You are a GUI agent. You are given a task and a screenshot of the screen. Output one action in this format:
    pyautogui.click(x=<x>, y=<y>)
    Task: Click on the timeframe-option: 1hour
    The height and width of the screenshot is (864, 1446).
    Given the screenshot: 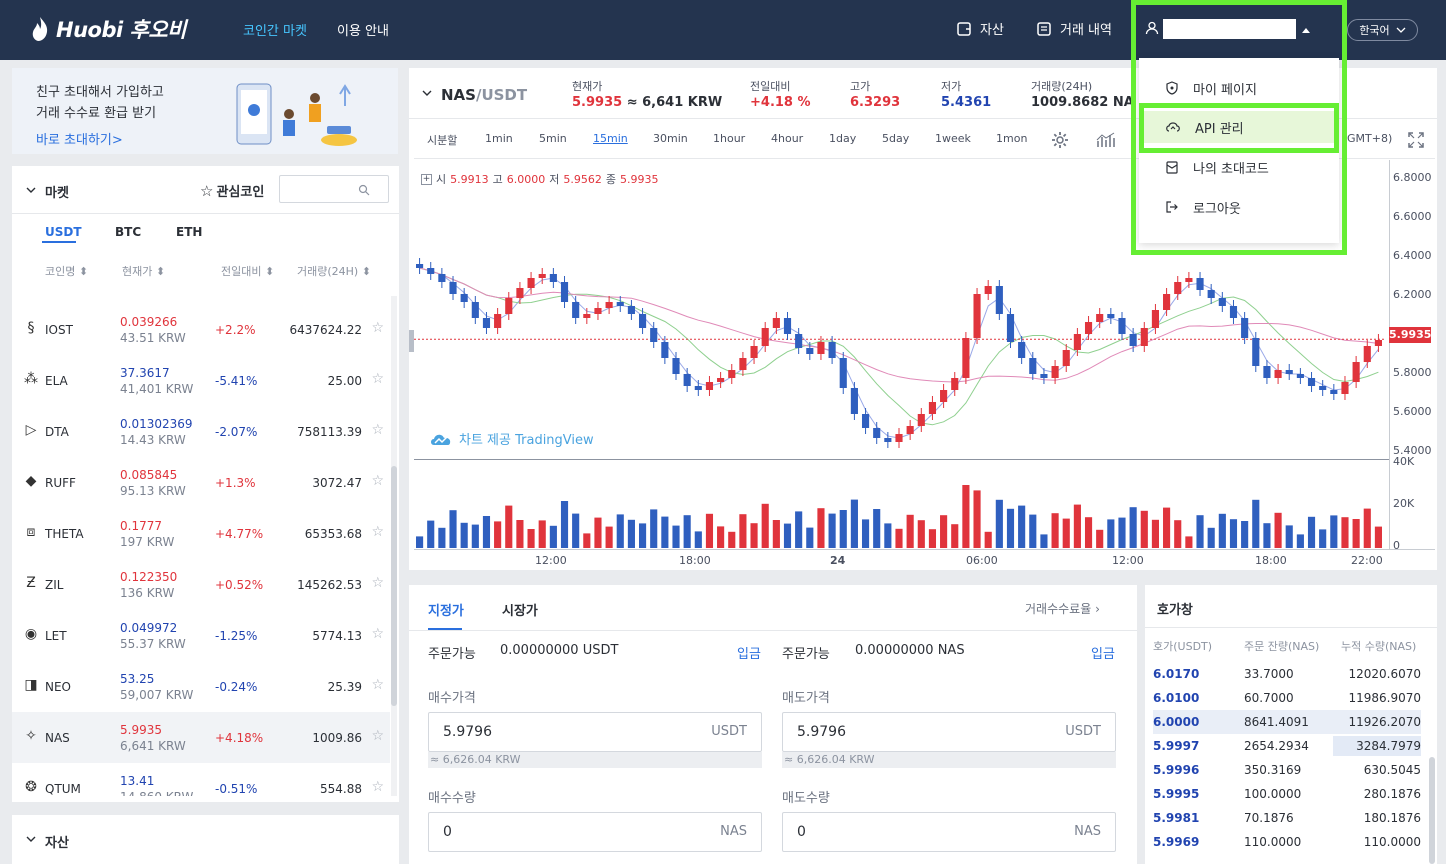 What is the action you would take?
    pyautogui.click(x=729, y=138)
    